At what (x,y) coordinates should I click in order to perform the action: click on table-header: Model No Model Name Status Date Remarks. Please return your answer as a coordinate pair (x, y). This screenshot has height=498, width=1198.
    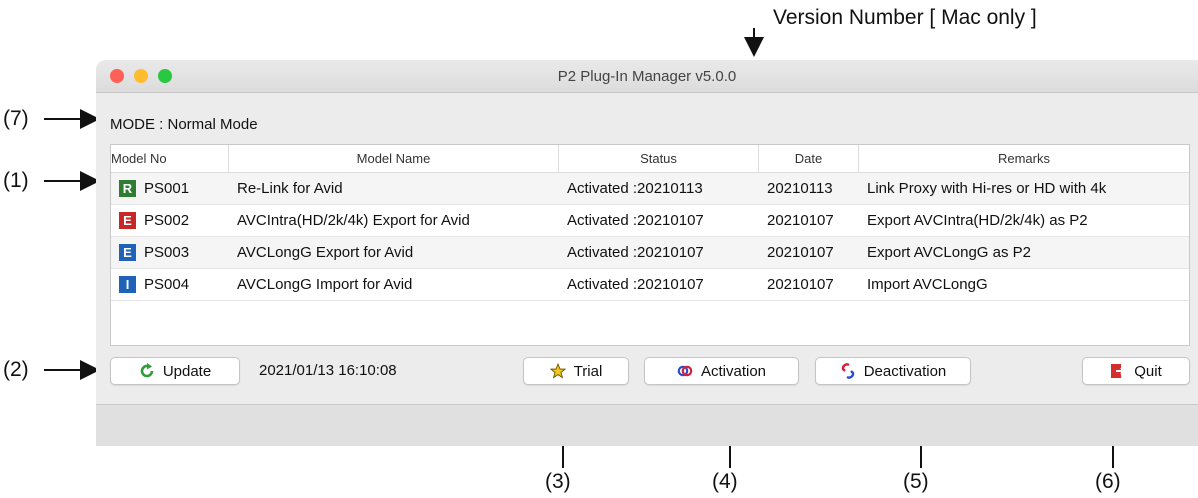
    Looking at the image, I should click on (650, 159).